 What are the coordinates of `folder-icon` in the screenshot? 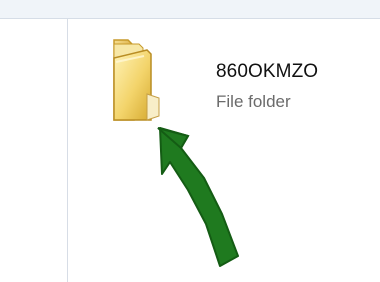 It's located at (139, 80).